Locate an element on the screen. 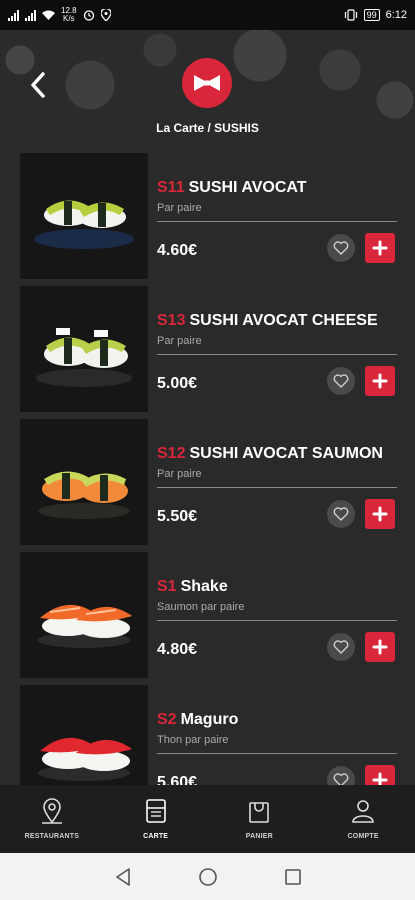 Image resolution: width=415 pixels, height=900 pixels. page-title: La Carte / SUSHIS is located at coordinates (207, 128).